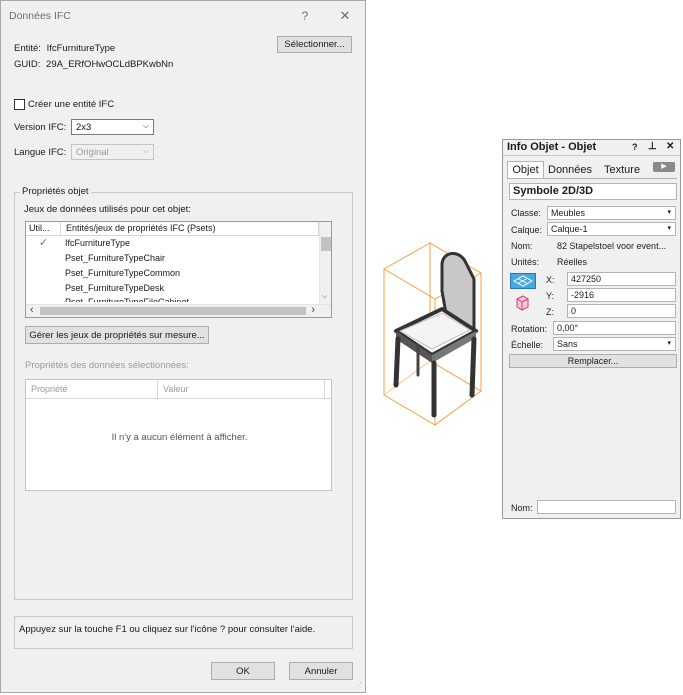 This screenshot has height=695, width=683. What do you see at coordinates (522, 246) in the screenshot?
I see `name-label: Nom:` at bounding box center [522, 246].